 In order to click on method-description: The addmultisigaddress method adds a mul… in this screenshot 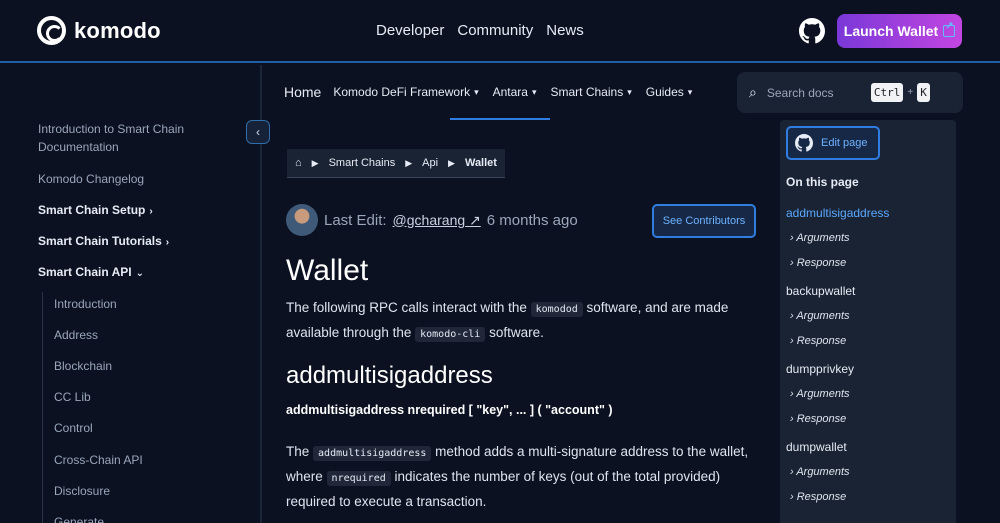, I will do `click(521, 476)`.